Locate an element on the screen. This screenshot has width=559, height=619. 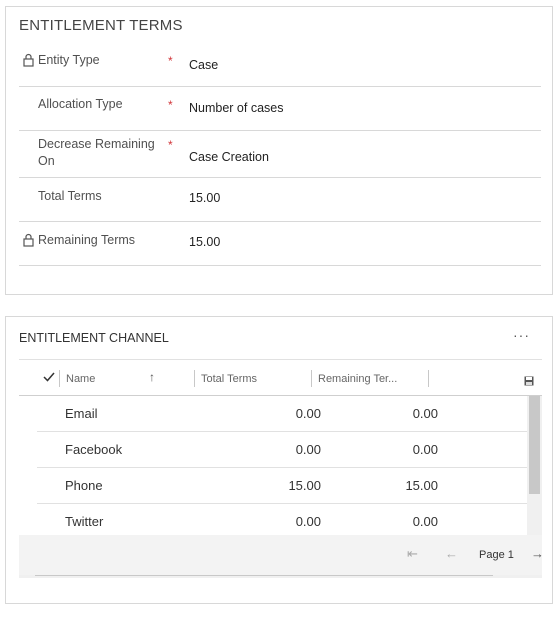
table-row: Email 0.00 0.00 is located at coordinates (282, 414).